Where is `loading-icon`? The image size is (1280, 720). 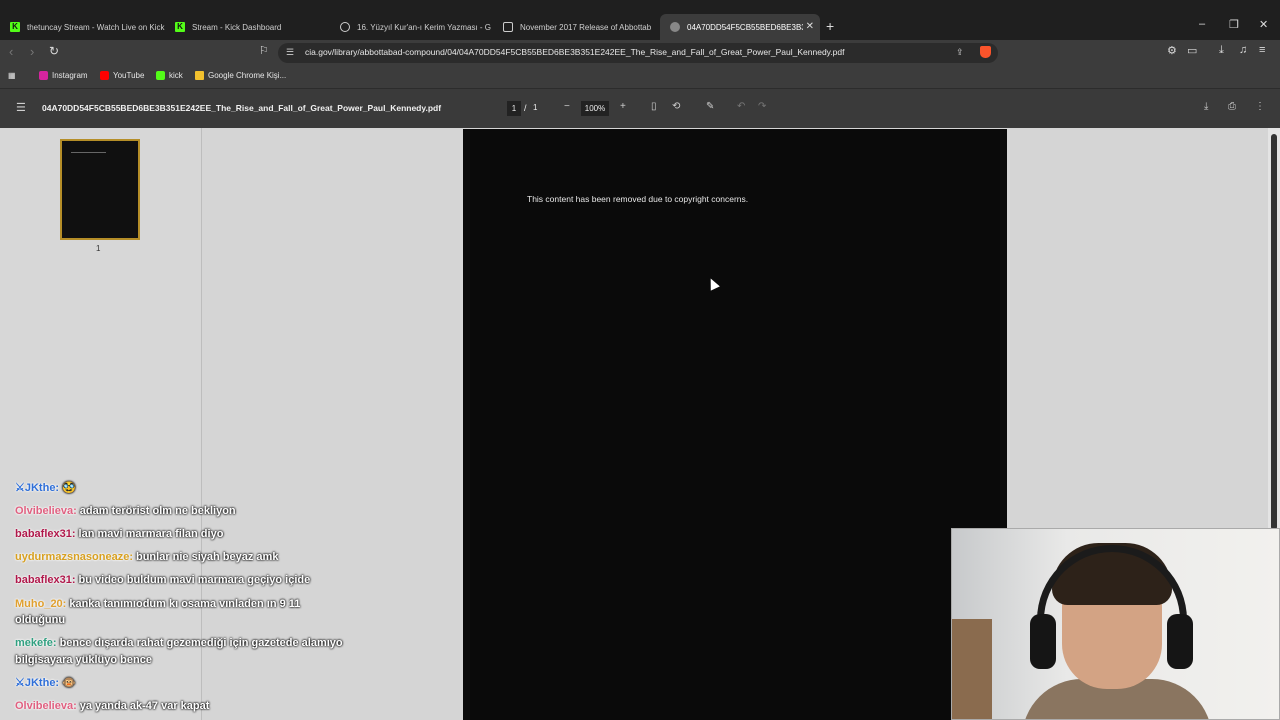
loading-icon is located at coordinates (345, 27).